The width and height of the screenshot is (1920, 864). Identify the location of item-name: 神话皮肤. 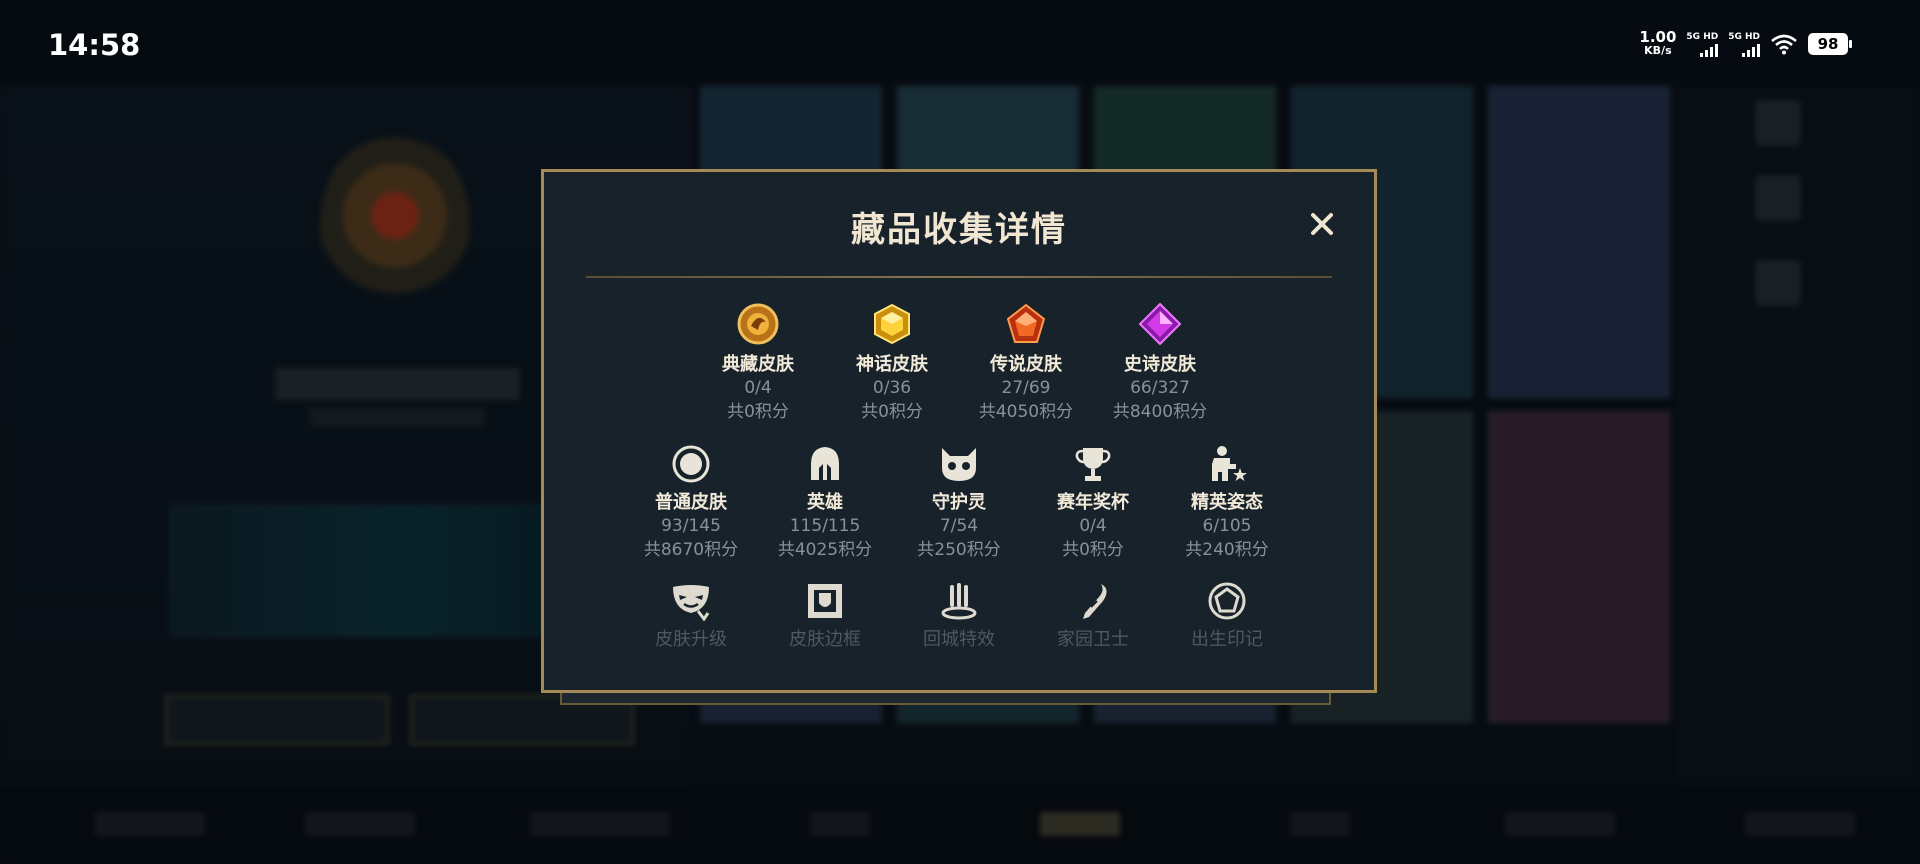
(892, 364).